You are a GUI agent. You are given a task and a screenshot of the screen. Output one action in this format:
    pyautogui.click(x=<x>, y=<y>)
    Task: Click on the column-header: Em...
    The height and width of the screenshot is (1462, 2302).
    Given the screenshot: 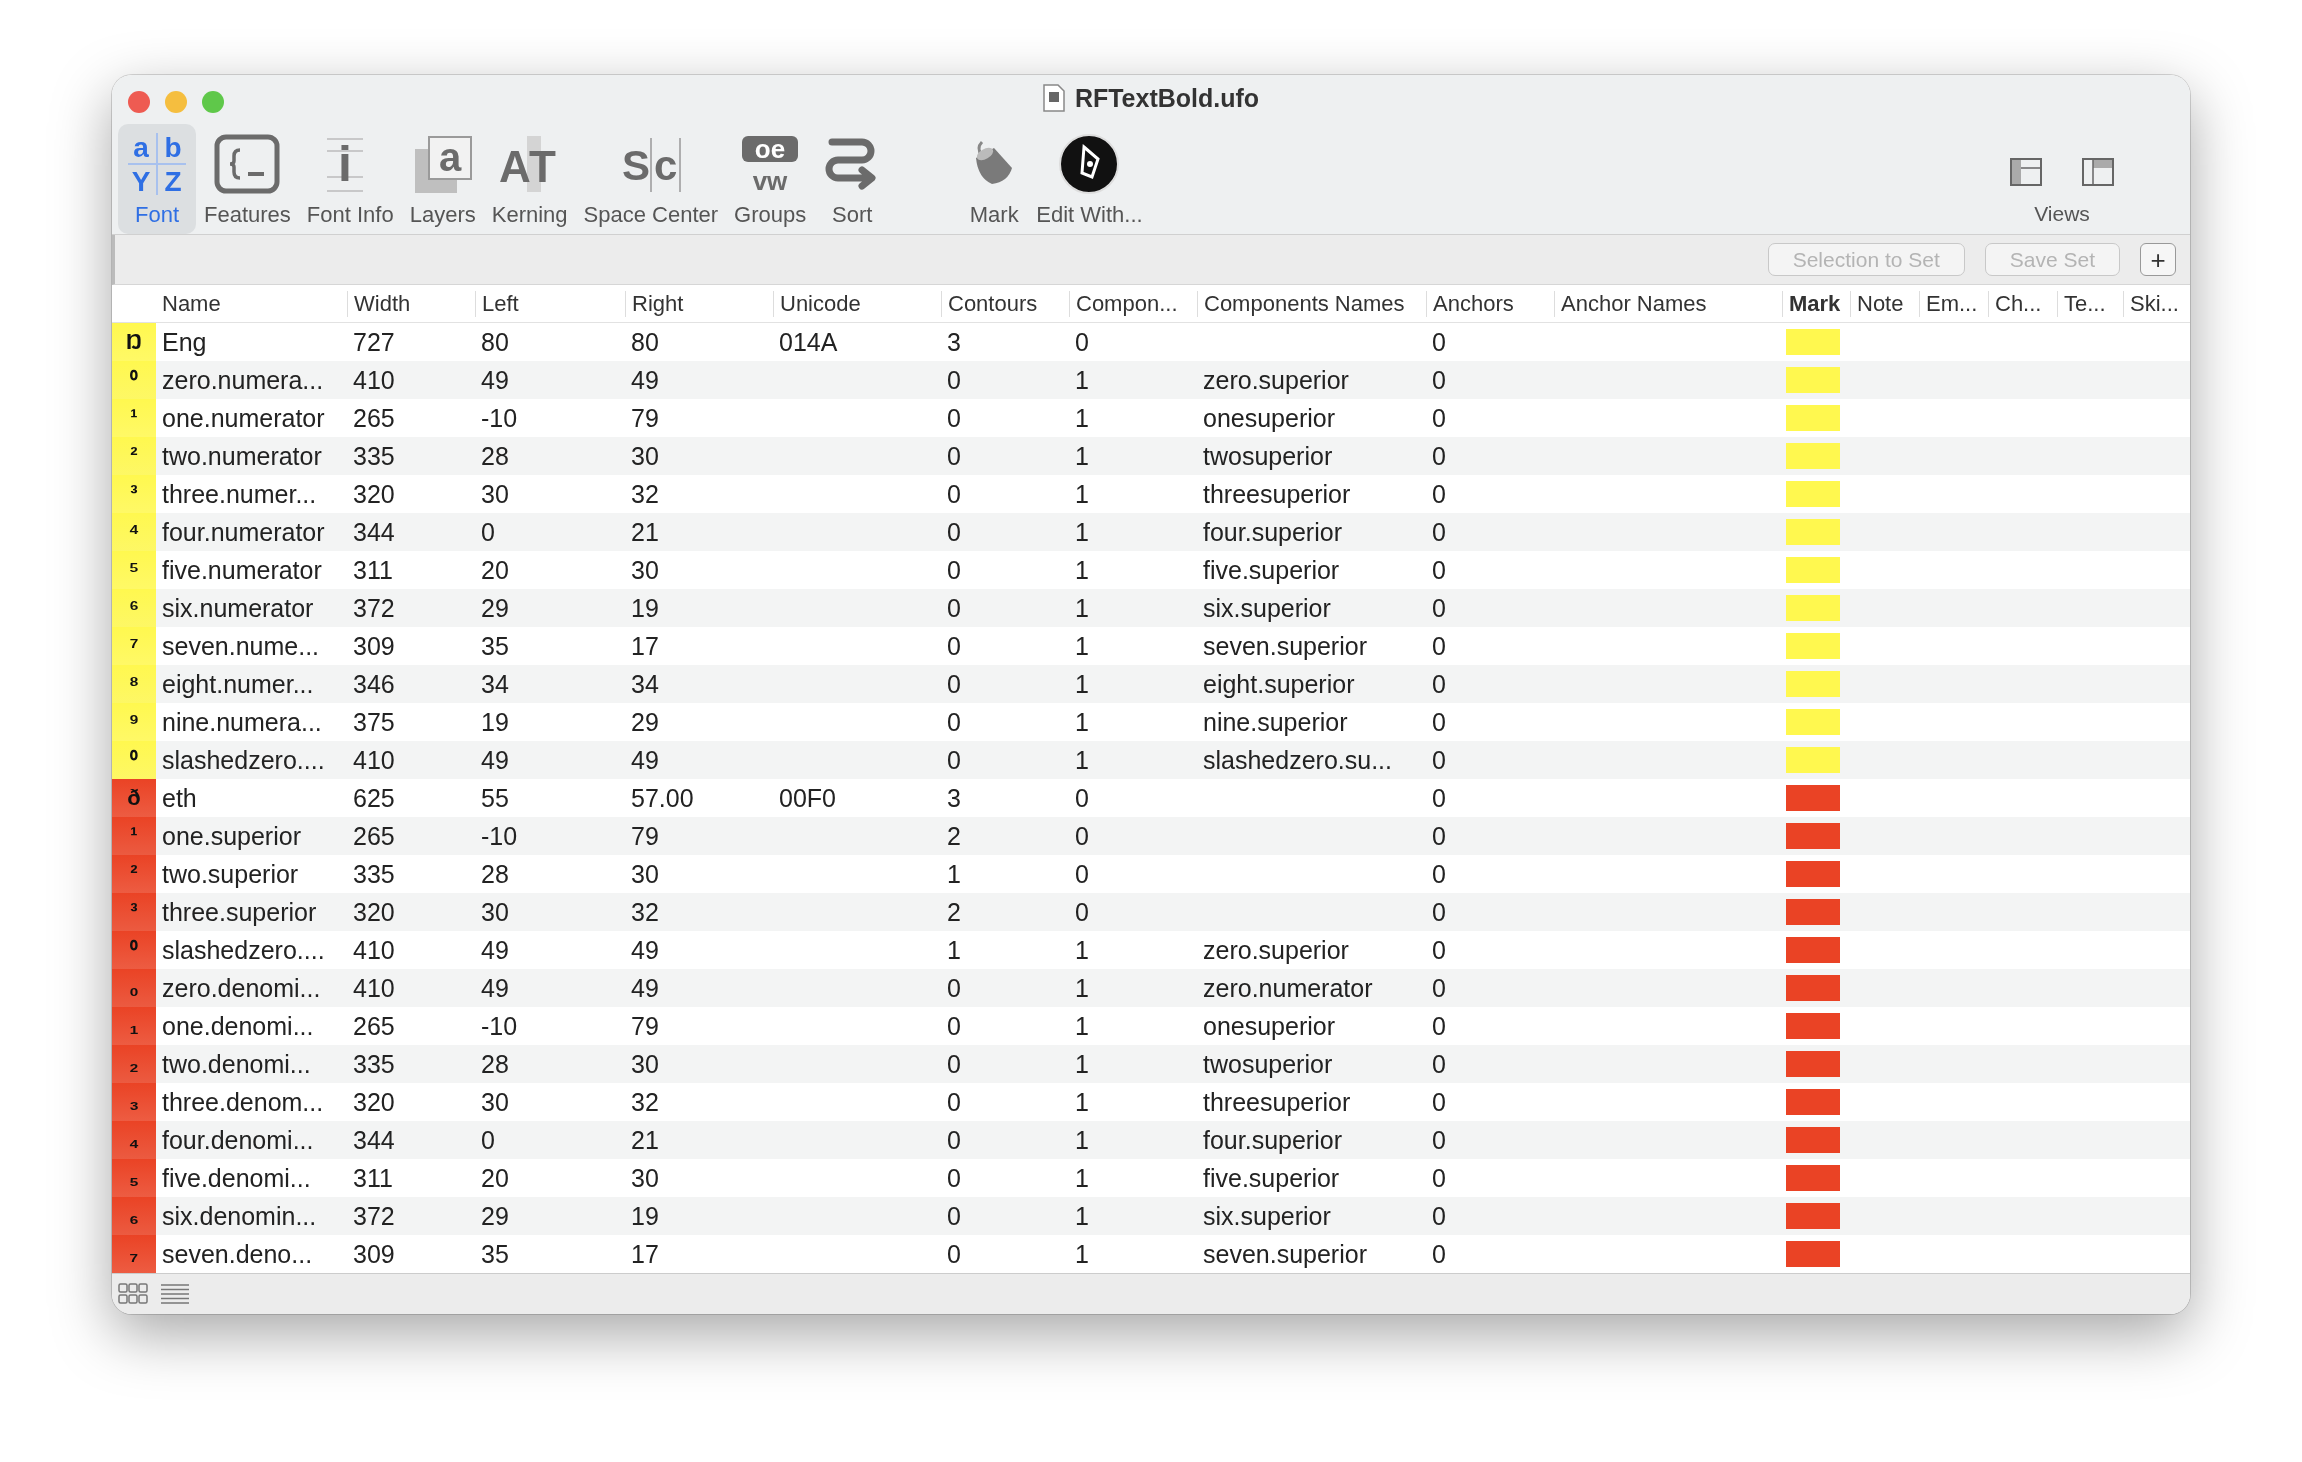 What is the action you would take?
    pyautogui.click(x=1953, y=303)
    